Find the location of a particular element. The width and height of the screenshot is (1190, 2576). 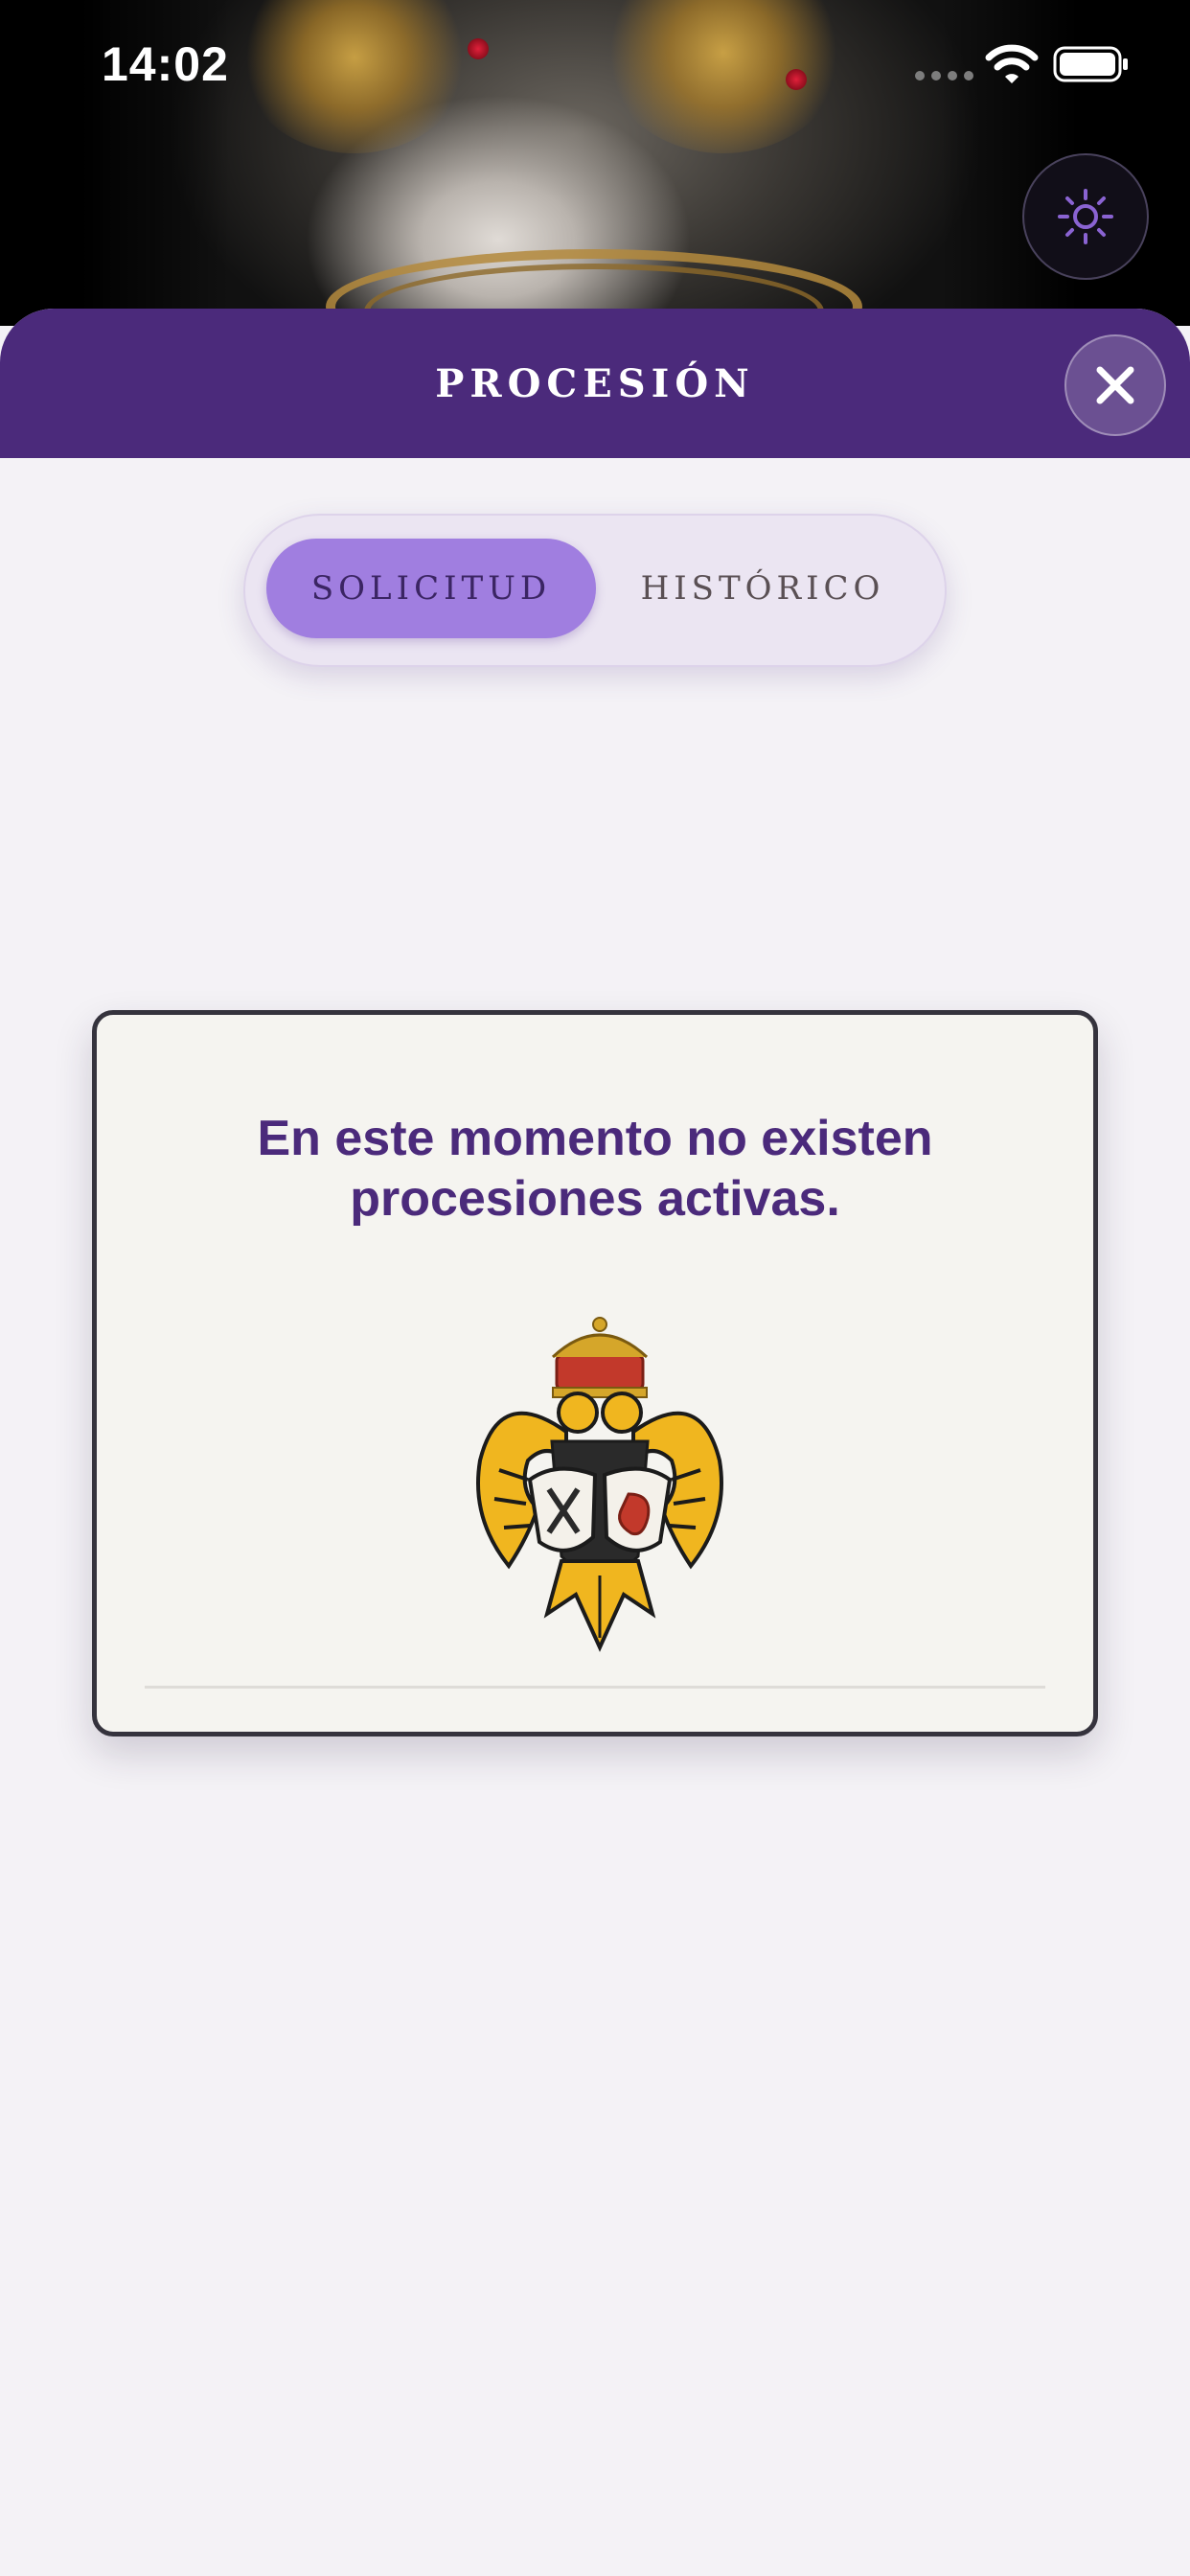

cellular-signal-icon is located at coordinates (944, 75).